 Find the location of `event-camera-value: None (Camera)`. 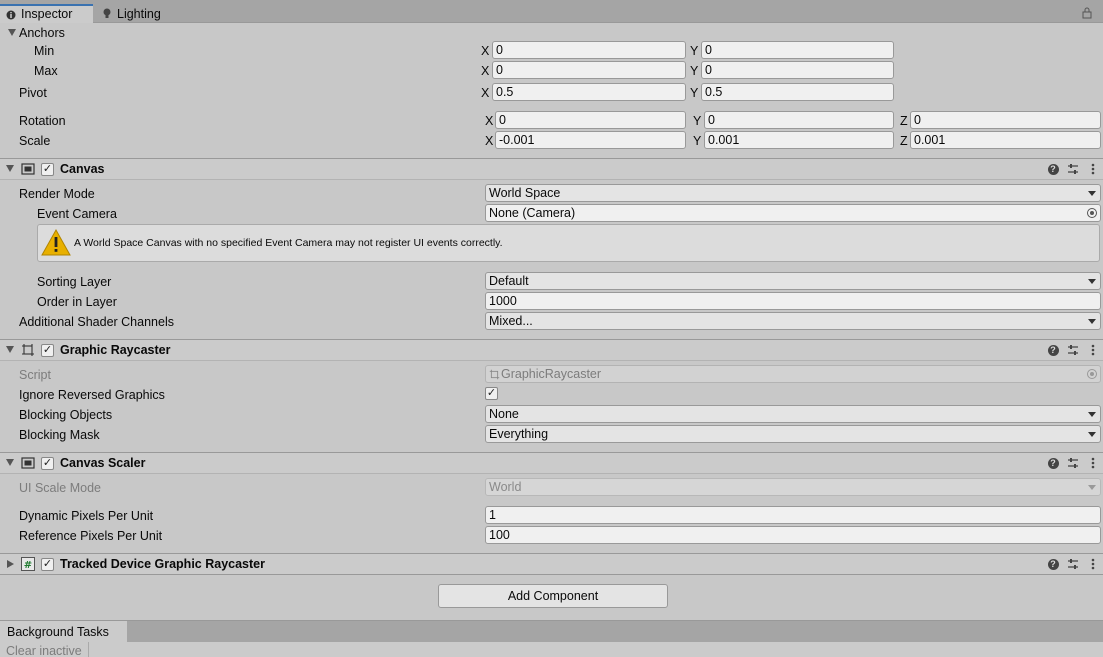

event-camera-value: None (Camera) is located at coordinates (532, 213).